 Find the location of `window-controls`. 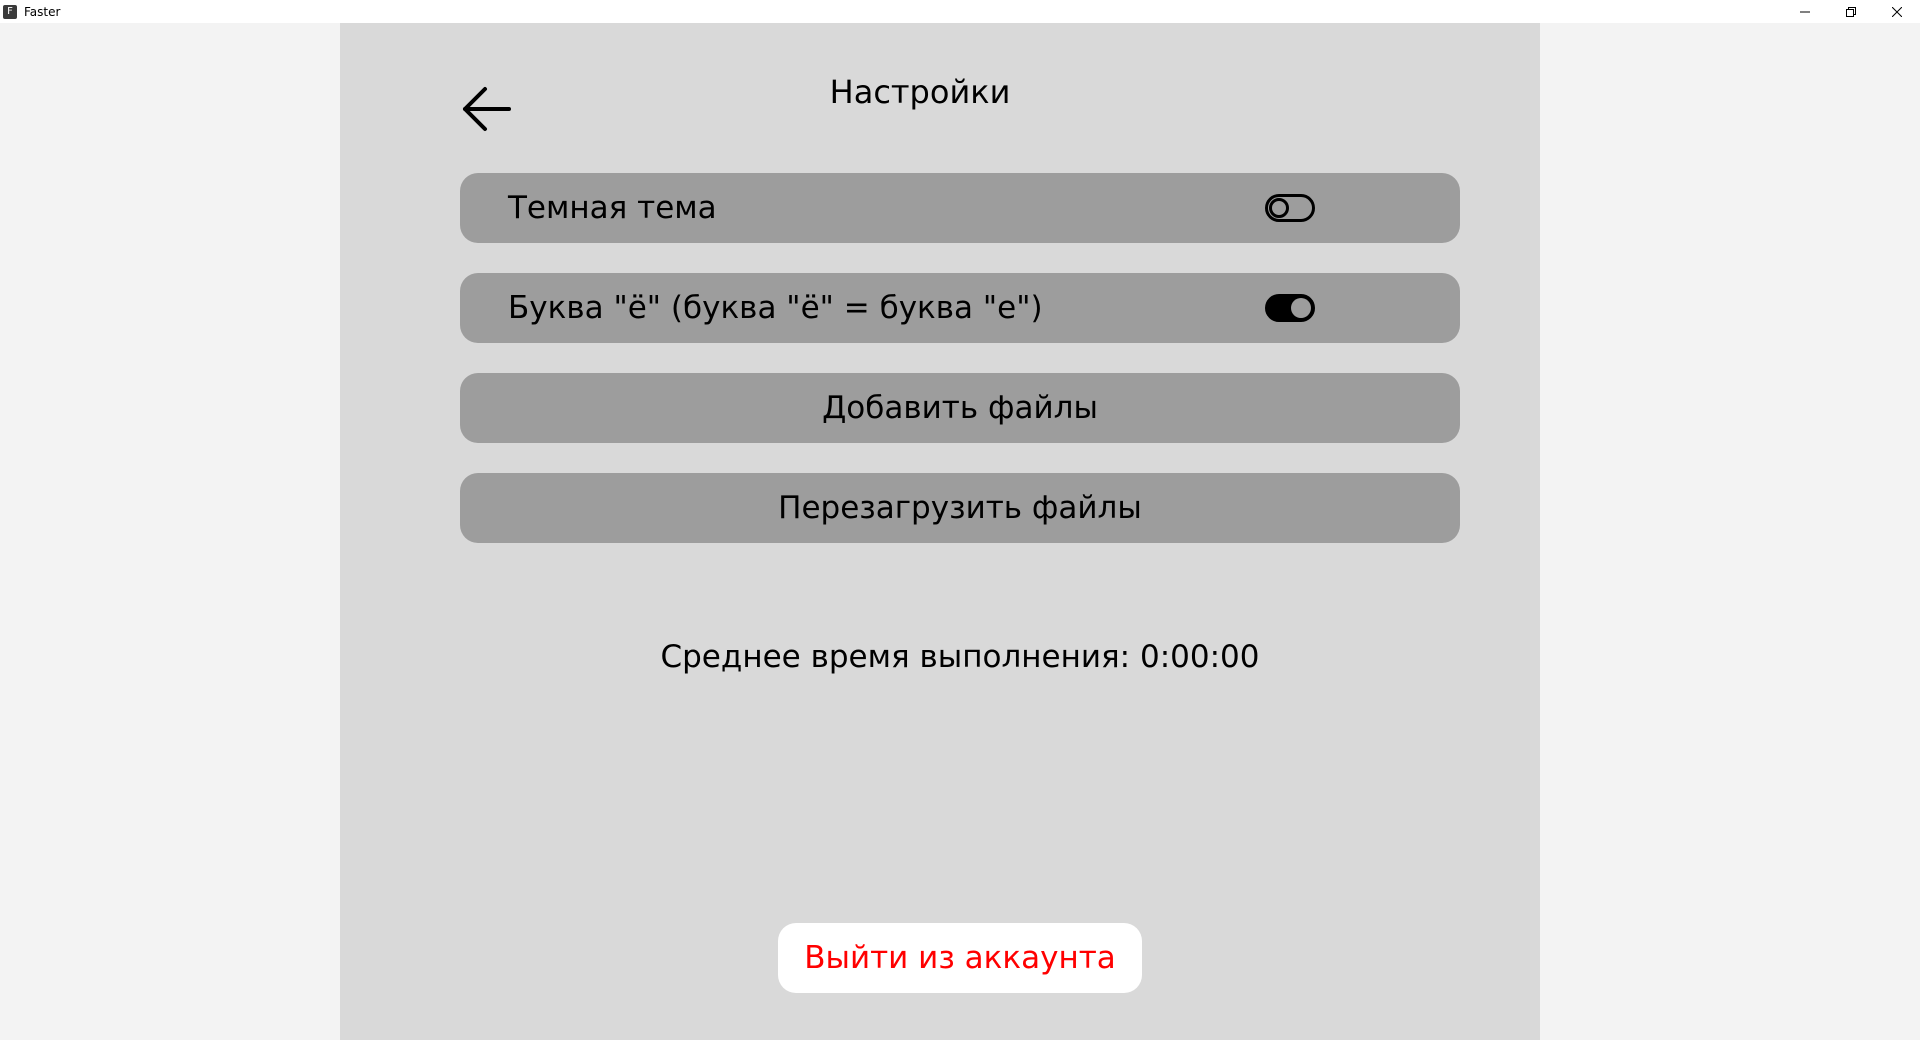

window-controls is located at coordinates (1851, 11).